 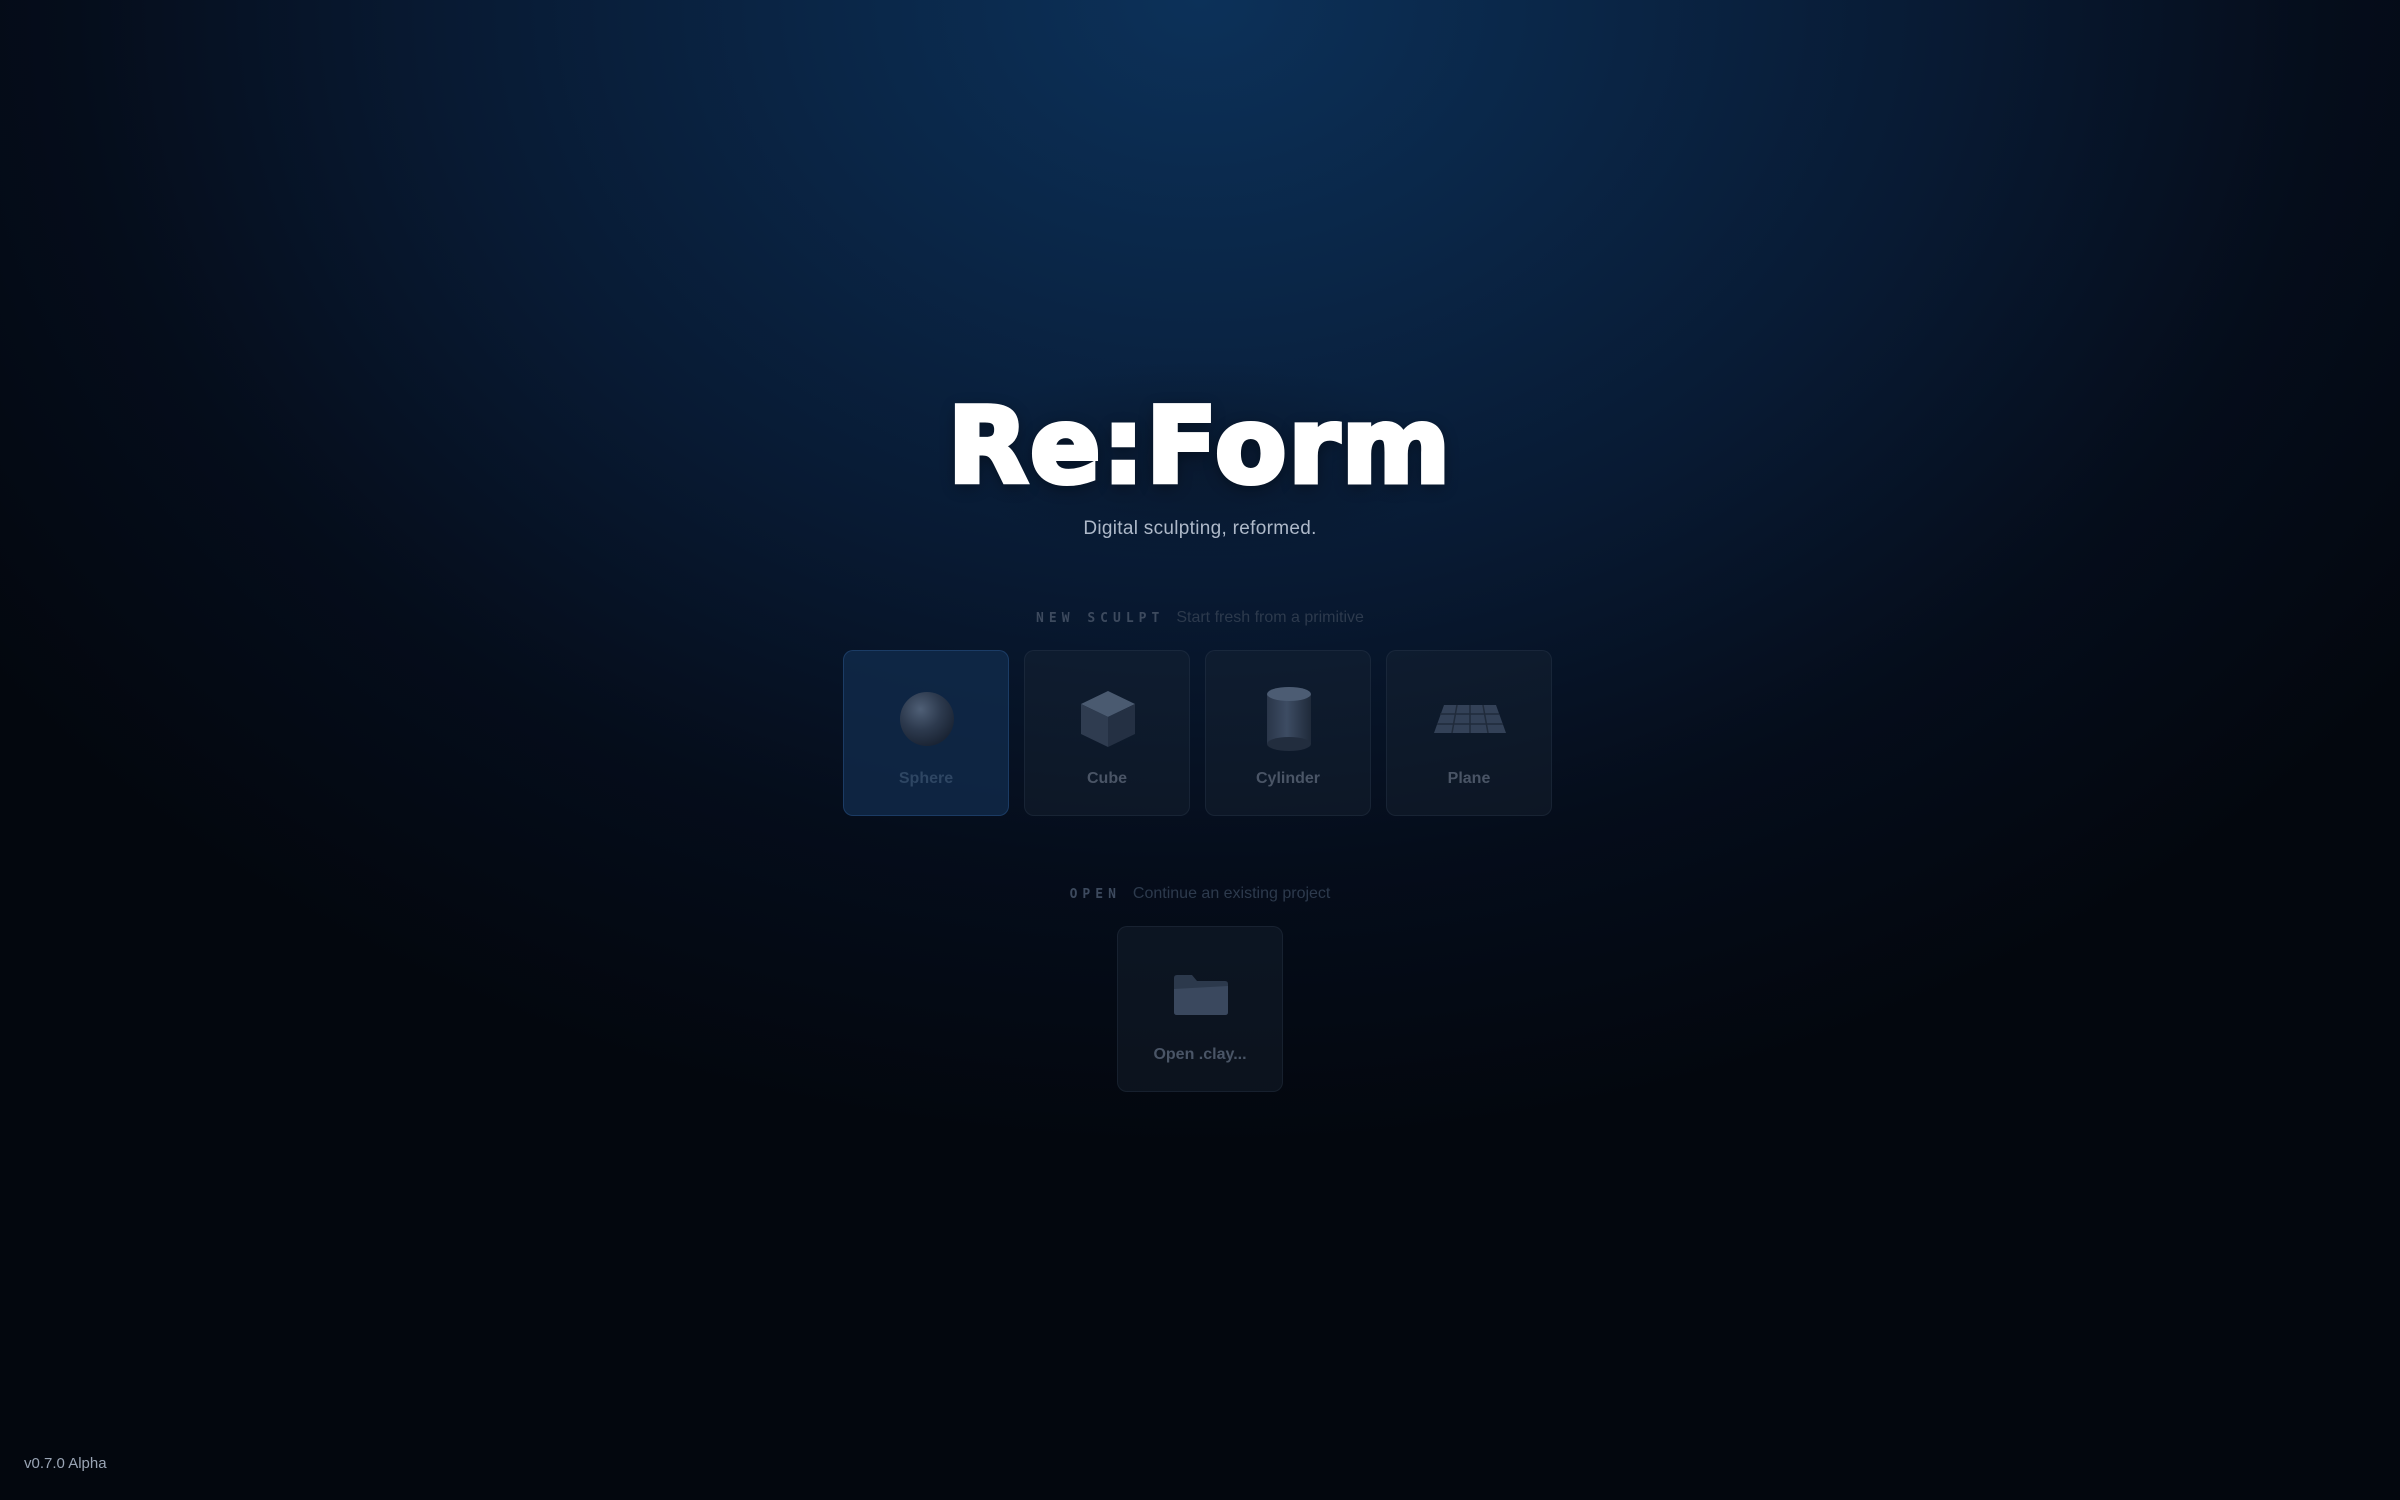 I want to click on sphere-icon, so click(x=927, y=719).